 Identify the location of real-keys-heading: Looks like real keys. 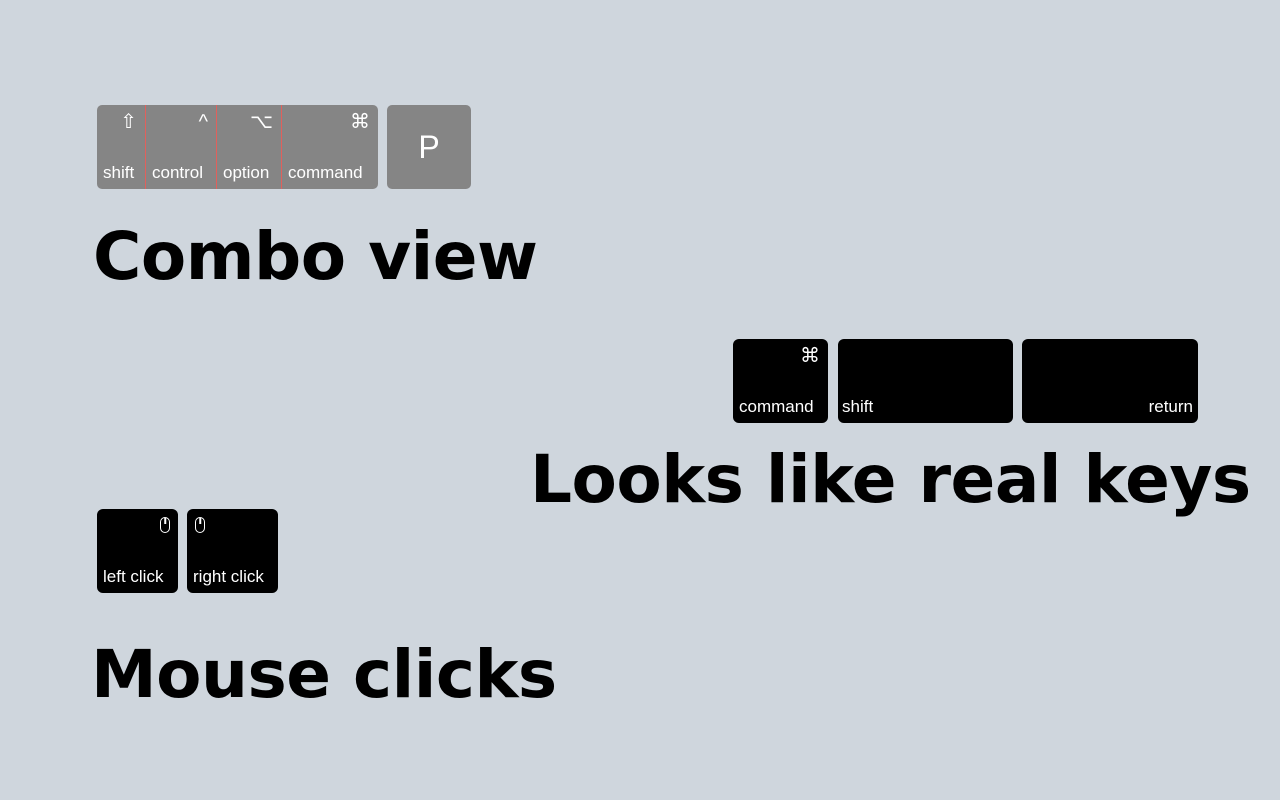
(890, 479).